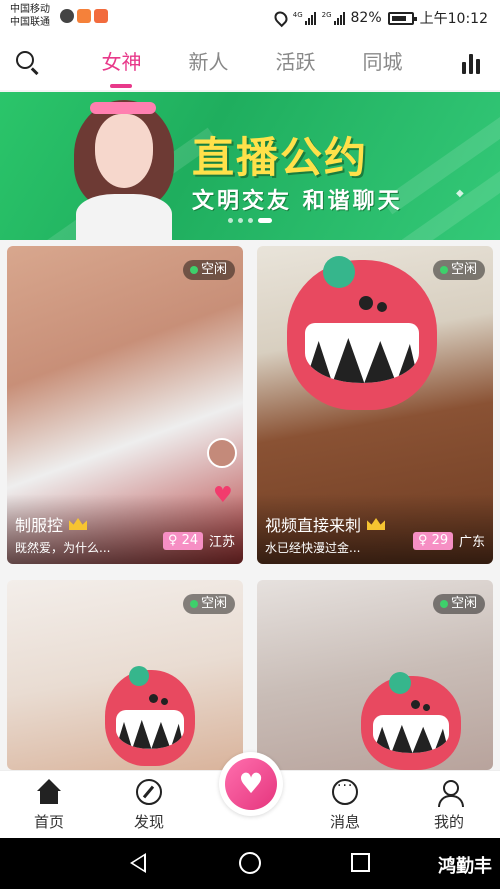 The image size is (500, 889). I want to click on carrier-1: 中国移动, so click(30, 9).